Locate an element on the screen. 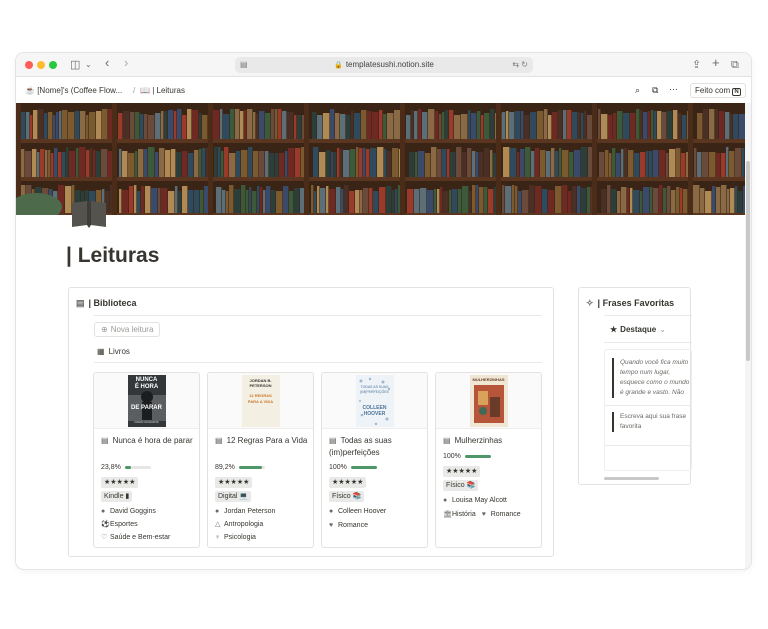 The image size is (768, 629). progress-label: 100% is located at coordinates (452, 456).